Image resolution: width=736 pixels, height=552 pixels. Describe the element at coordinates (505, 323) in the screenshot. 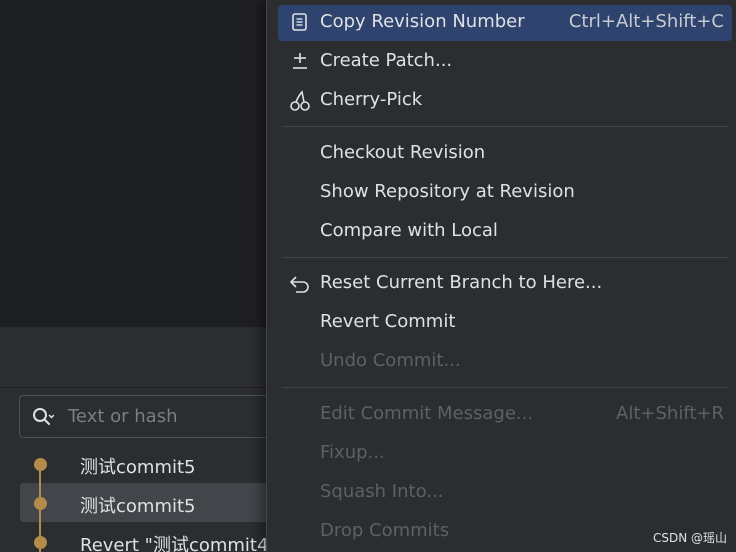

I see `menu-item-revert-commit: Revert Commit` at that location.